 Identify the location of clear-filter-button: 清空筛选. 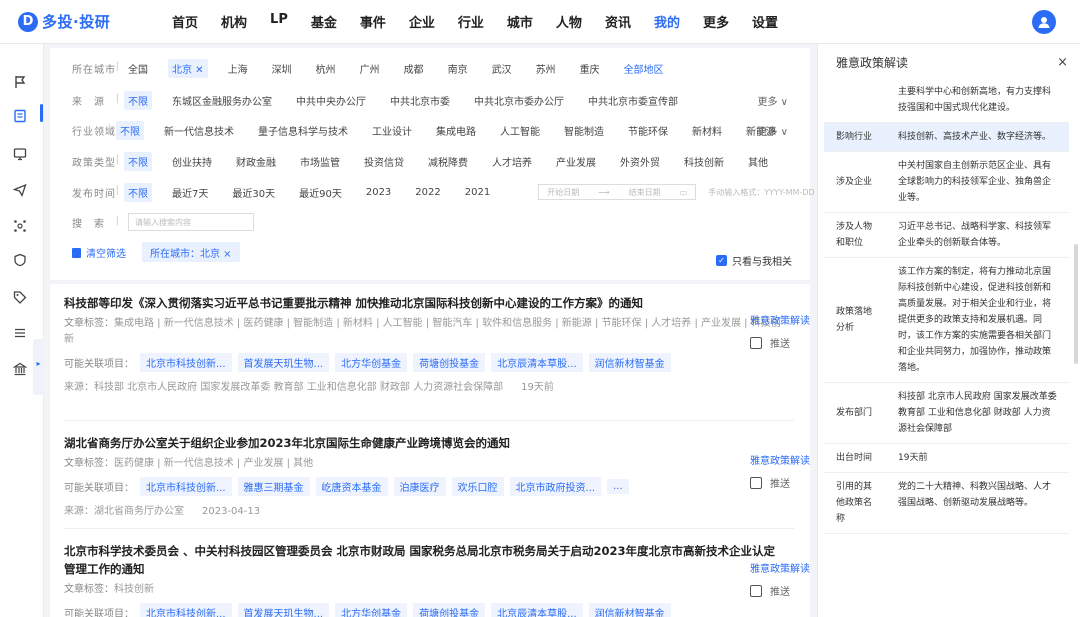
(99, 252).